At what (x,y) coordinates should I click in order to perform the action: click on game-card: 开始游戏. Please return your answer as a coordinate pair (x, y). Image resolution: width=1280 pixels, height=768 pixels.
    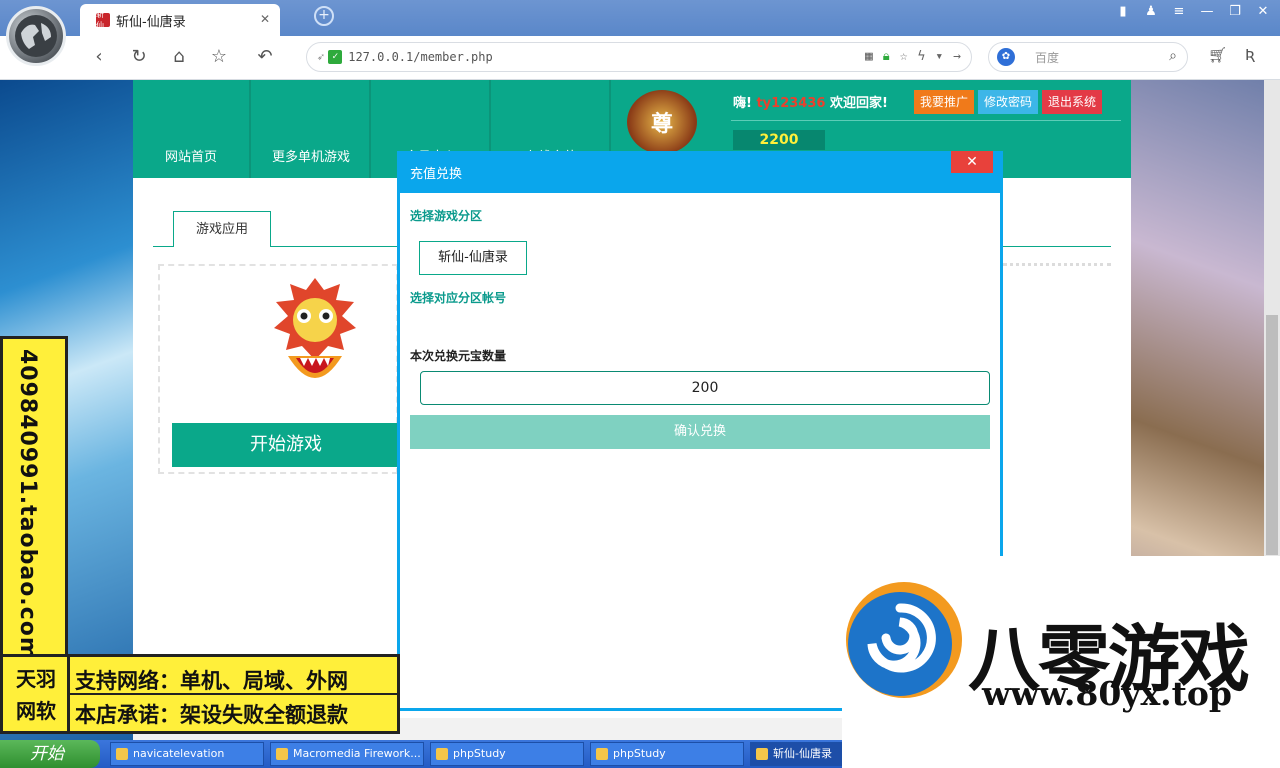
    Looking at the image, I should click on (279, 369).